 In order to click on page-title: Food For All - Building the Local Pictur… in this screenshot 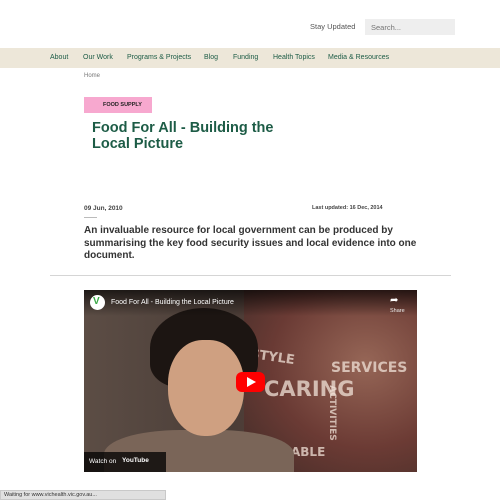, I will do `click(183, 136)`.